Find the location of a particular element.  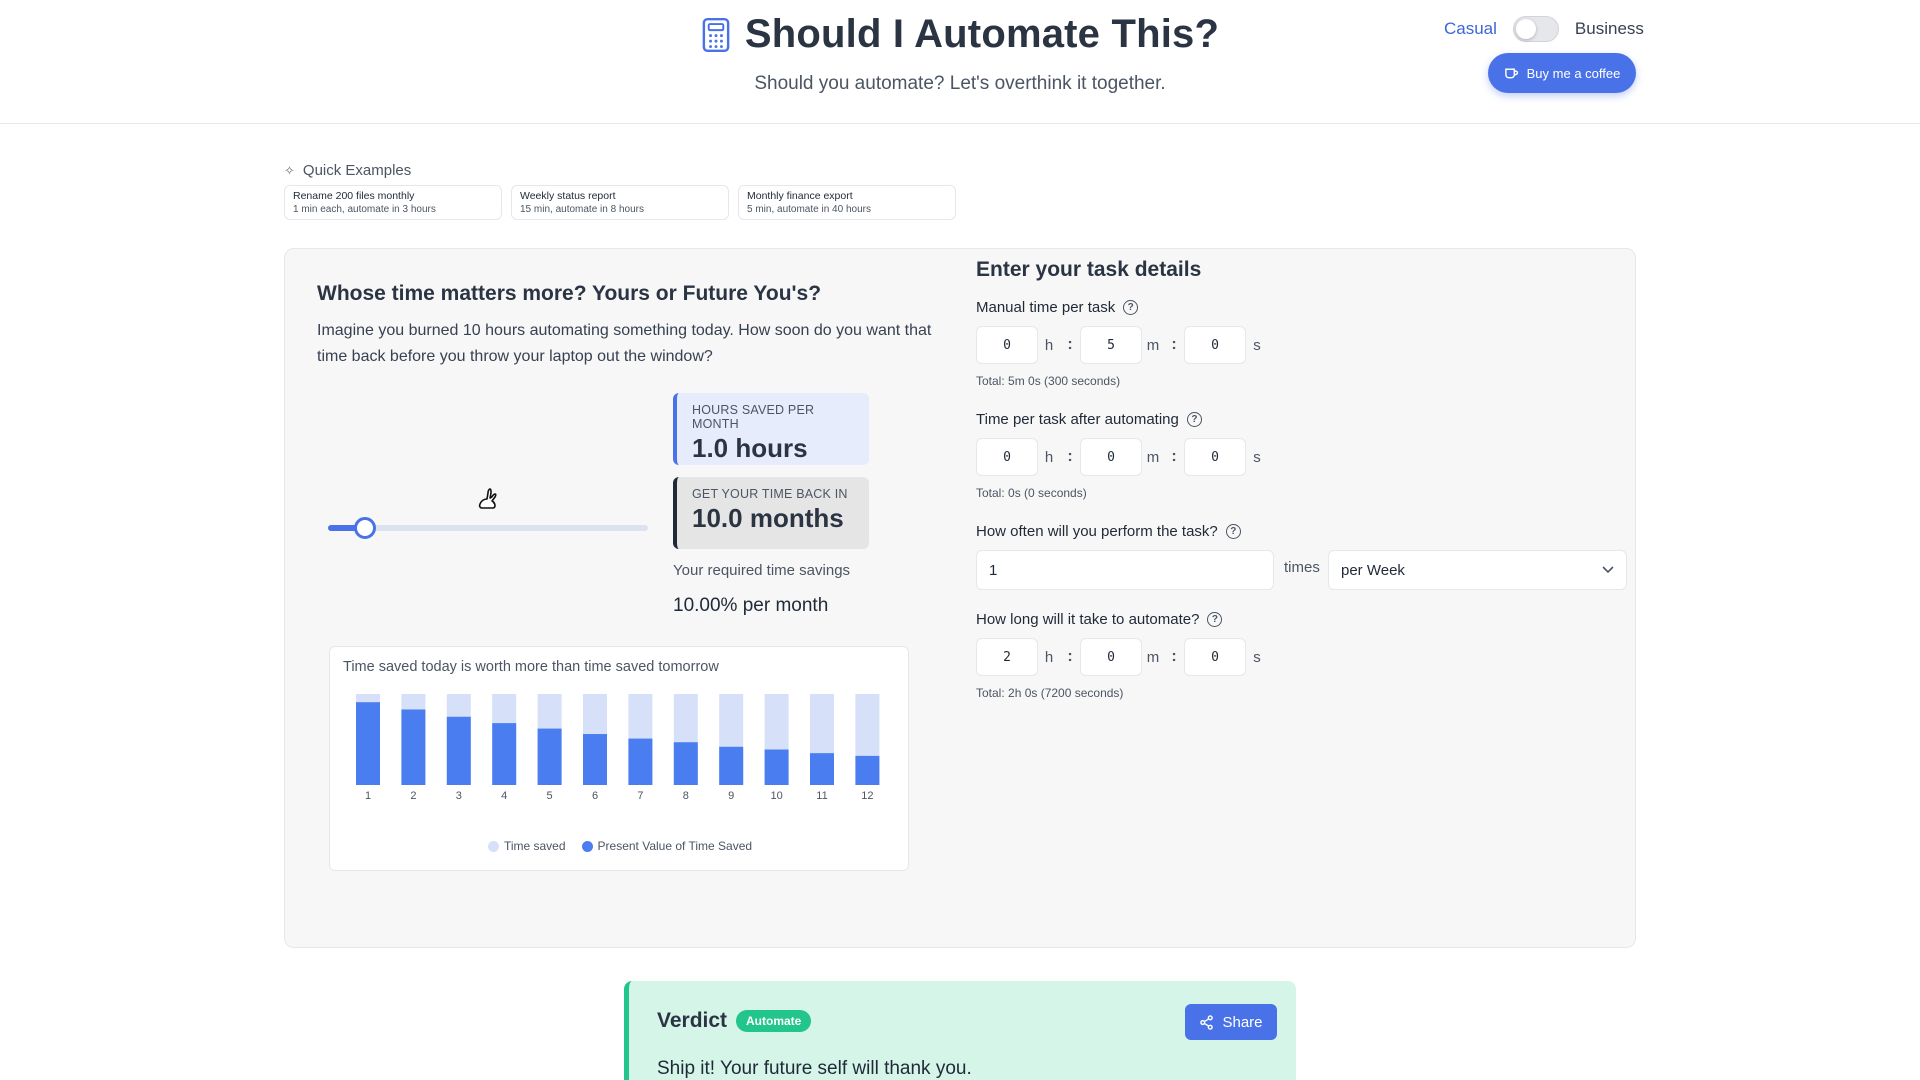

manual-seconds-input is located at coordinates (1215, 345).